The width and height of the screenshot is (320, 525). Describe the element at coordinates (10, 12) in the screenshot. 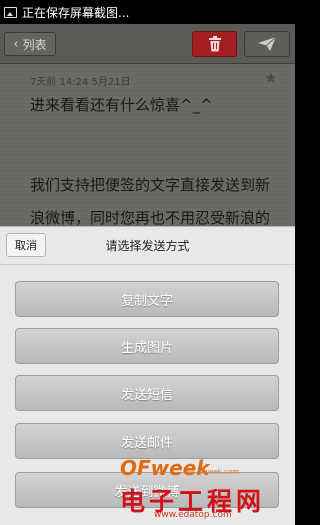

I see `image-icon` at that location.